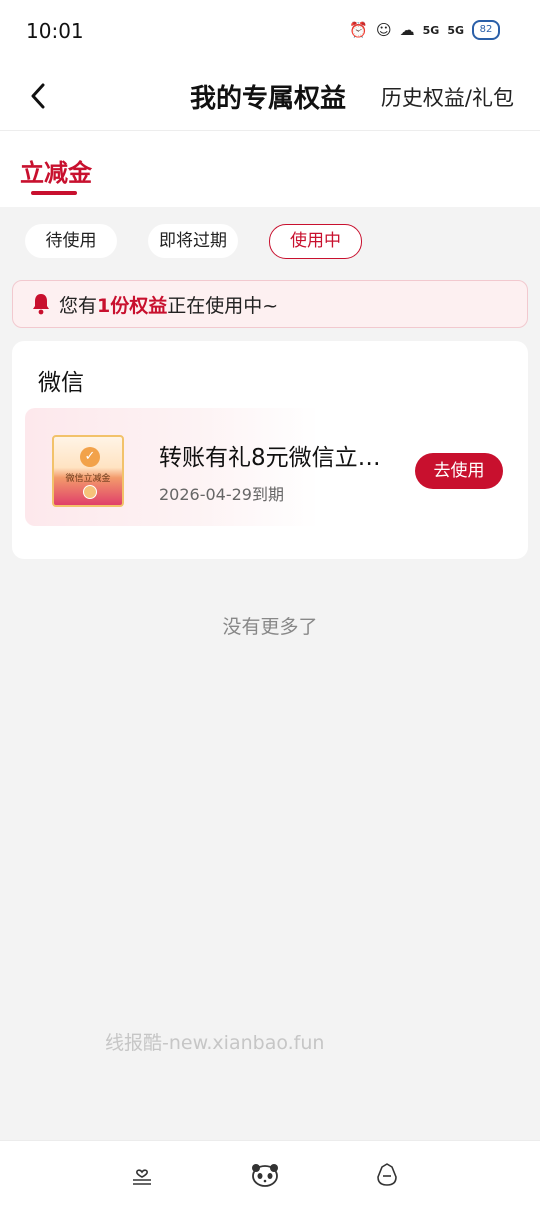 This screenshot has width=540, height=1208. Describe the element at coordinates (270, 627) in the screenshot. I see `no-more-text: 没有更多了` at that location.